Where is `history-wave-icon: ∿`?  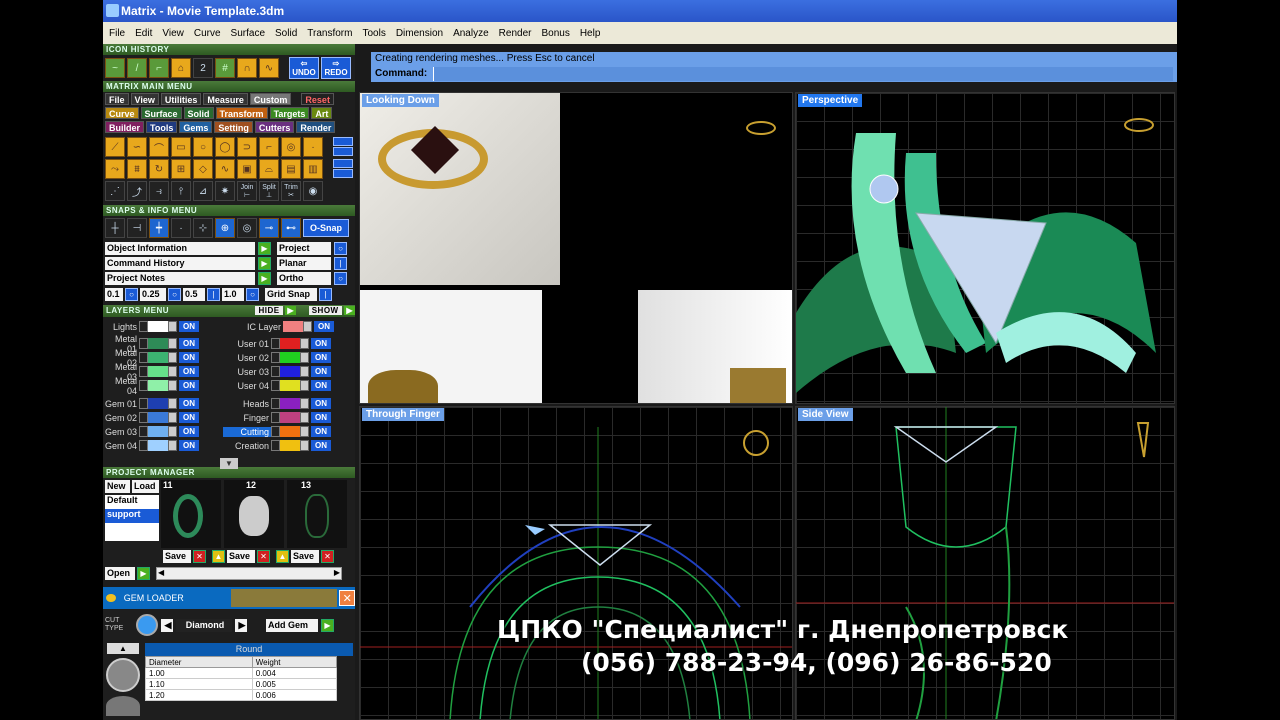
history-wave-icon: ∿ is located at coordinates (269, 68).